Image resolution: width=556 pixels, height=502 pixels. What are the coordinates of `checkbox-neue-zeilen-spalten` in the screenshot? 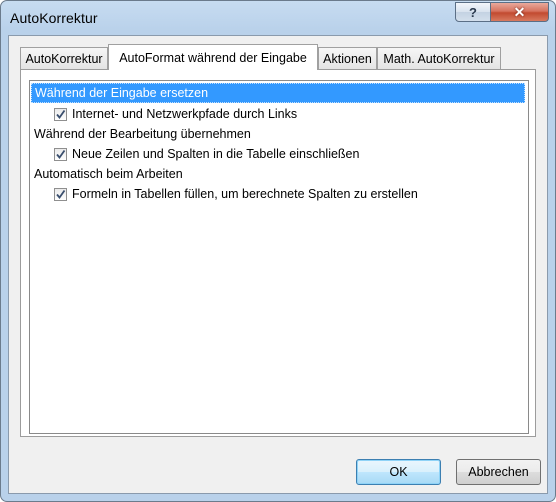 It's located at (60, 154).